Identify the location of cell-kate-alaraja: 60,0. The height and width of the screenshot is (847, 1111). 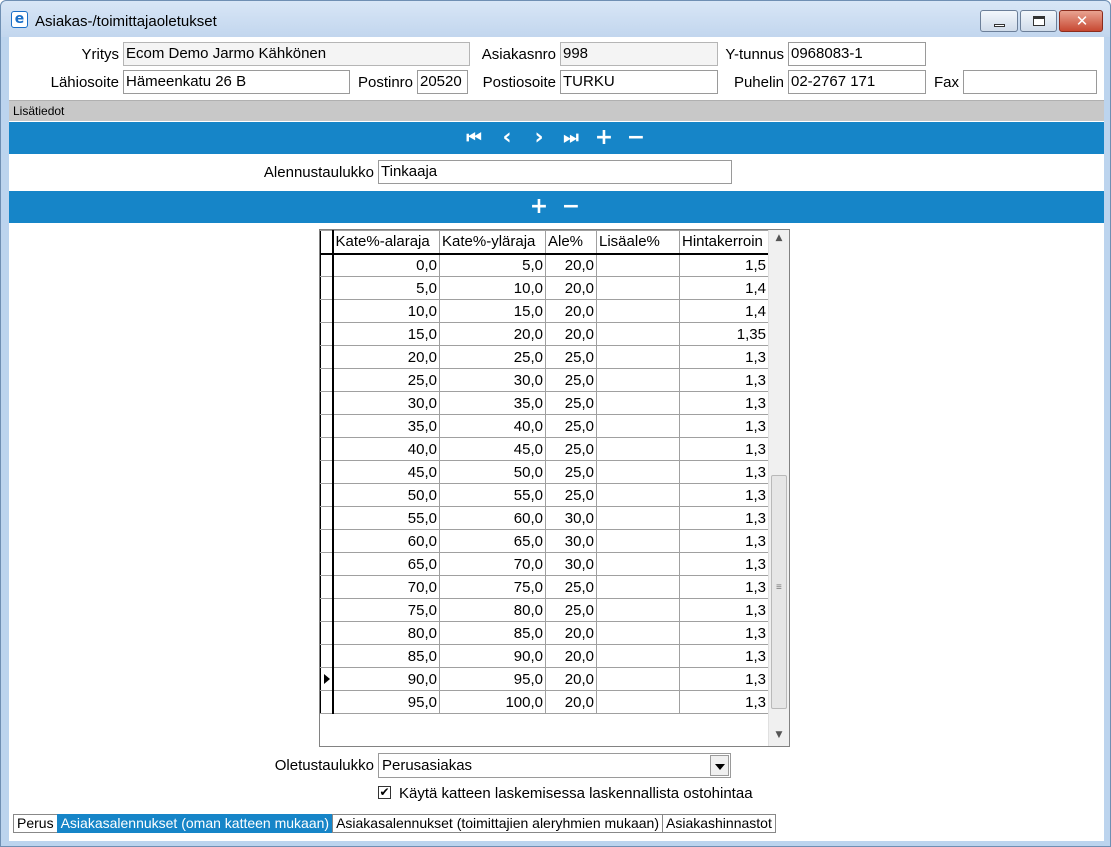
(386, 541).